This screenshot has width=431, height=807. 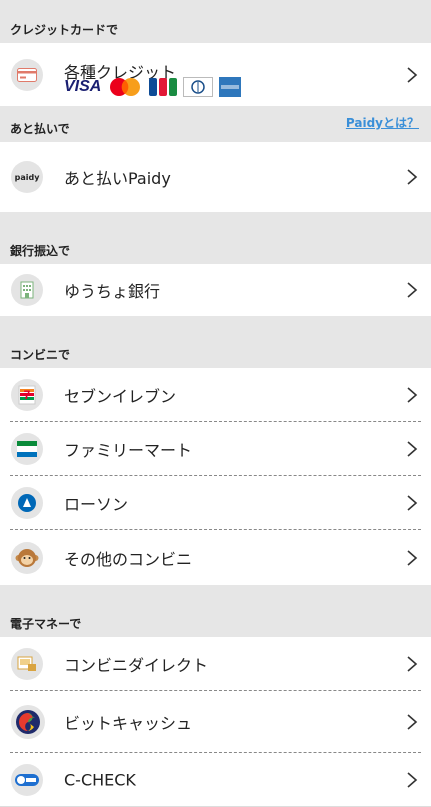 What do you see at coordinates (27, 74) in the screenshot?
I see `credit-card-icon` at bounding box center [27, 74].